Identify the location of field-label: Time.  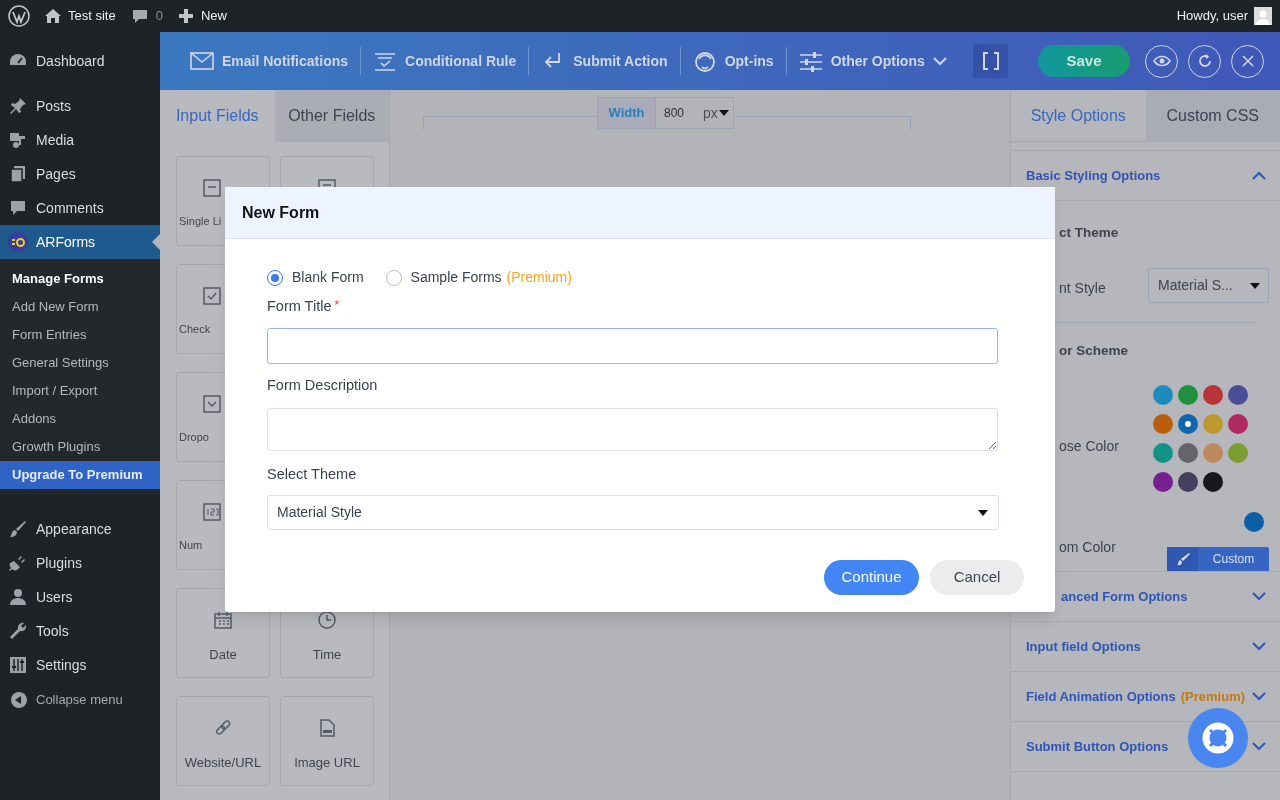
(327, 655).